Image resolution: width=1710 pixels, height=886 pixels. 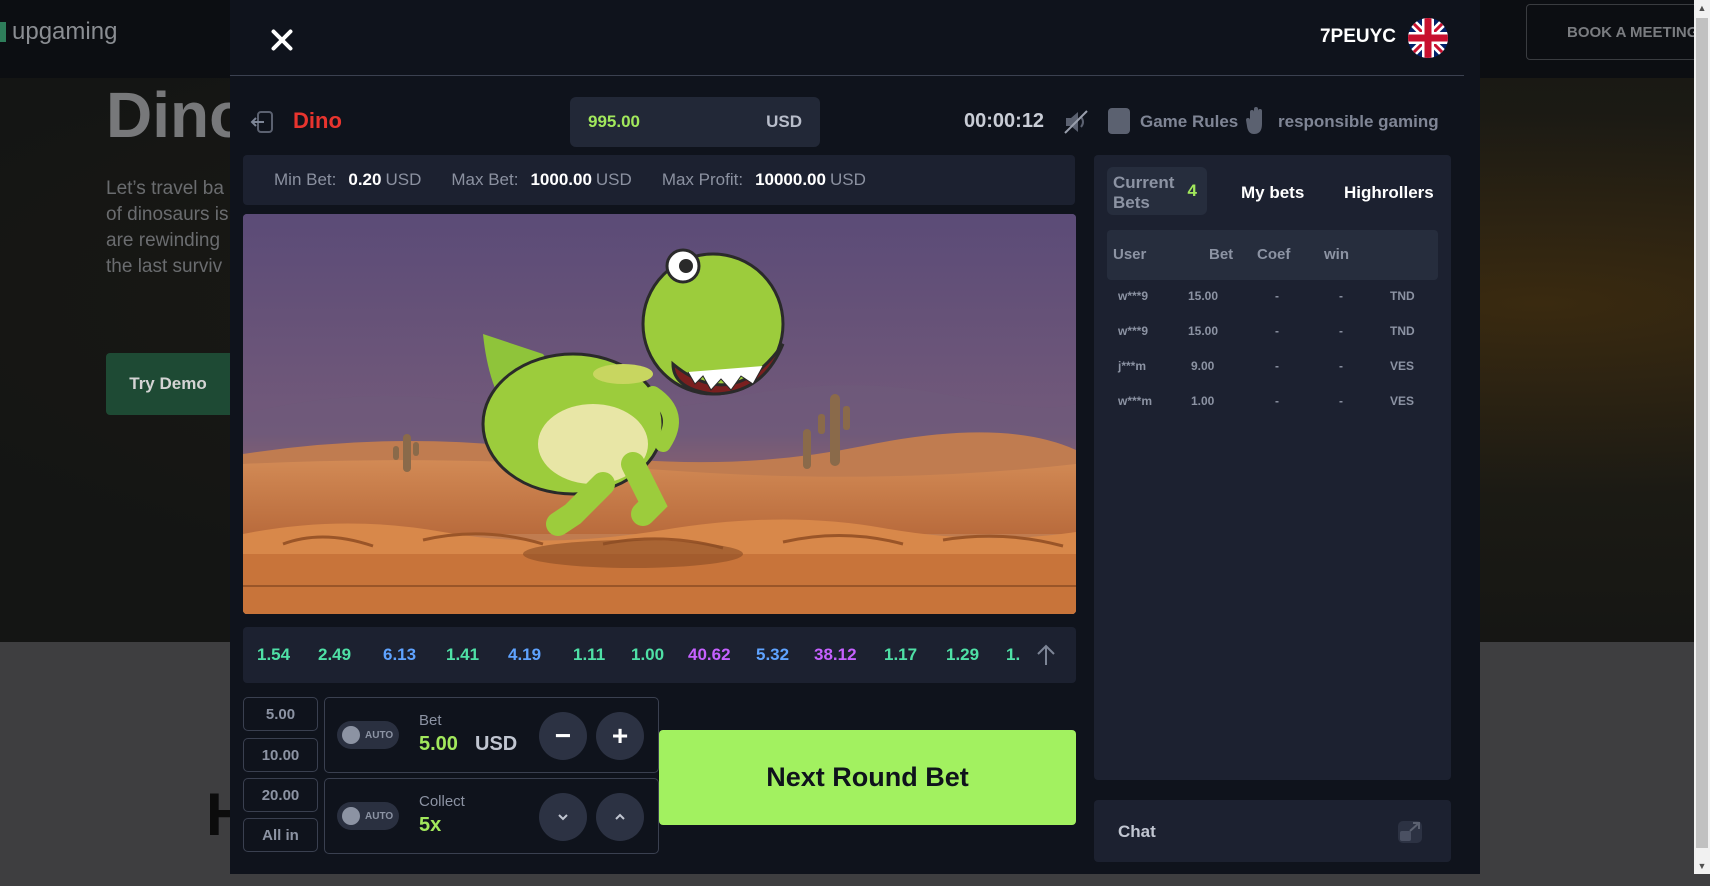 I want to click on chevron-down-icon, so click(x=563, y=817).